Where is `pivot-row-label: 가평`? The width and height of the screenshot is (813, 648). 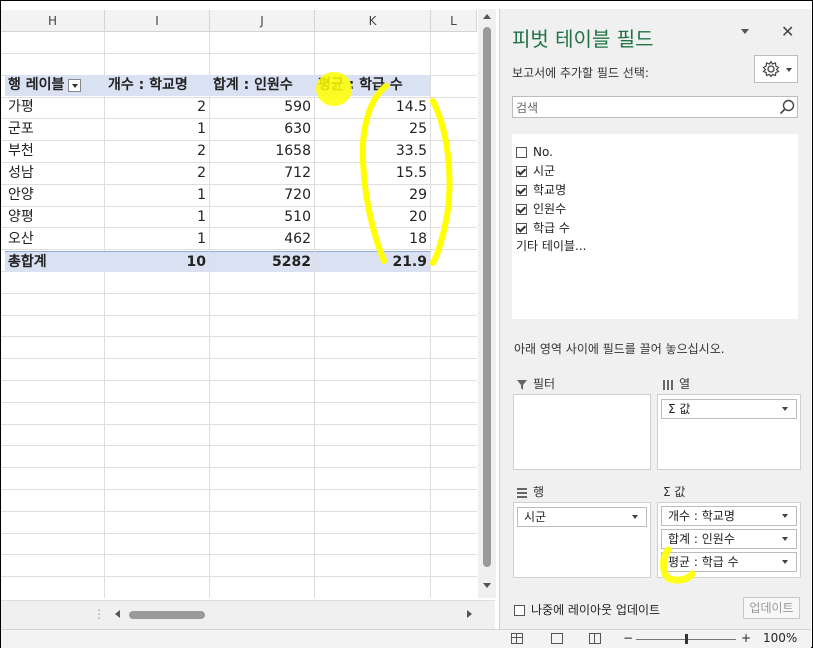 pivot-row-label: 가평 is located at coordinates (55, 107).